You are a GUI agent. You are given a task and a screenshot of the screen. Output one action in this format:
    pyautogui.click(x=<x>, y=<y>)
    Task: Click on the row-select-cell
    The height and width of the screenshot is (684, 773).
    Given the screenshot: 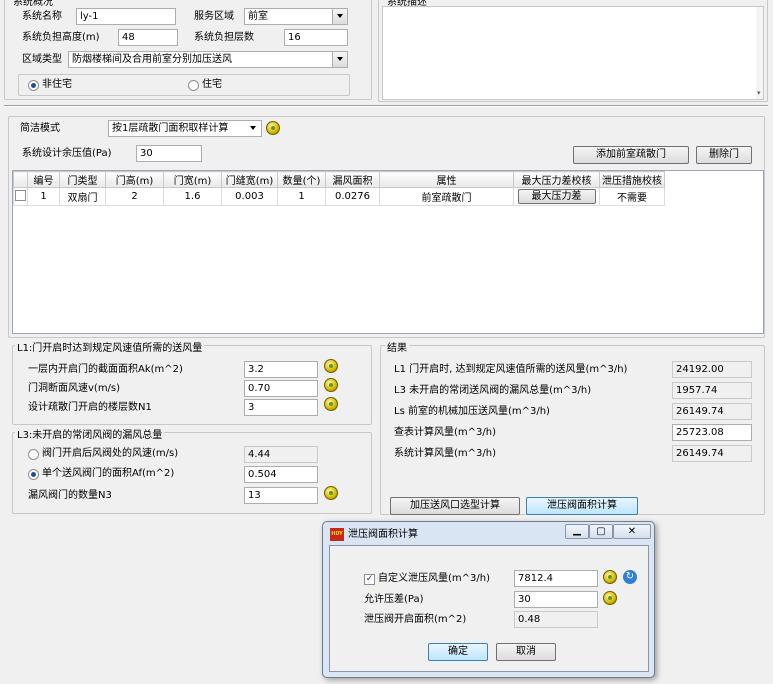 What is the action you would take?
    pyautogui.click(x=20, y=196)
    